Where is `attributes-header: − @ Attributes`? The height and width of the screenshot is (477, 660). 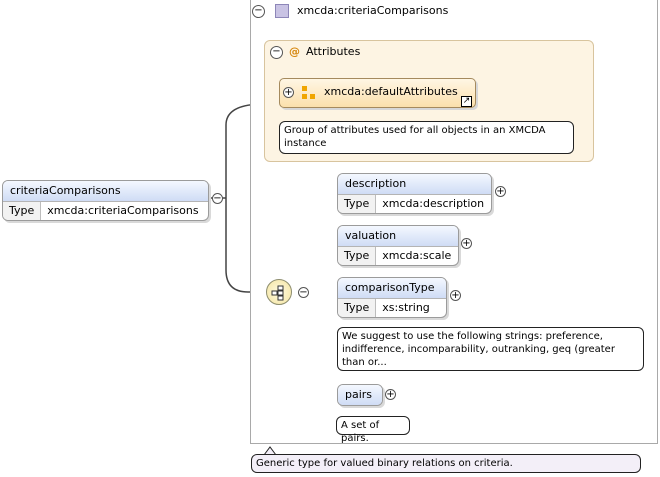
attributes-header: − @ Attributes is located at coordinates (315, 52).